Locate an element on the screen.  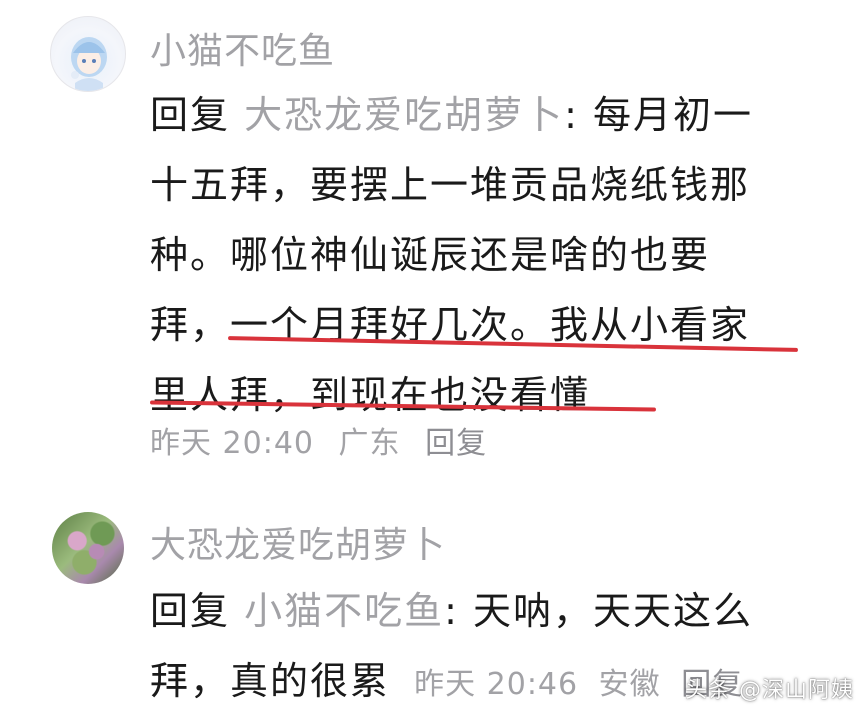
reply-button: 回复 is located at coordinates (456, 443).